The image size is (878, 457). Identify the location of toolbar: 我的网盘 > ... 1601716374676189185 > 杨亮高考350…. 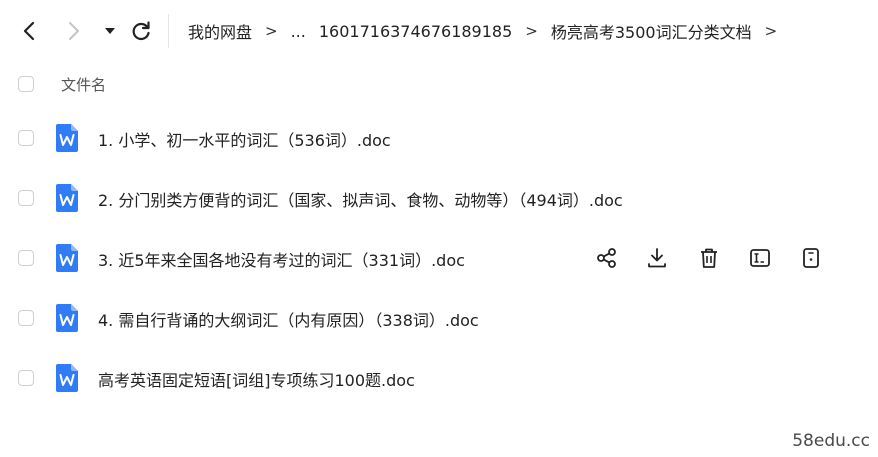
(439, 31).